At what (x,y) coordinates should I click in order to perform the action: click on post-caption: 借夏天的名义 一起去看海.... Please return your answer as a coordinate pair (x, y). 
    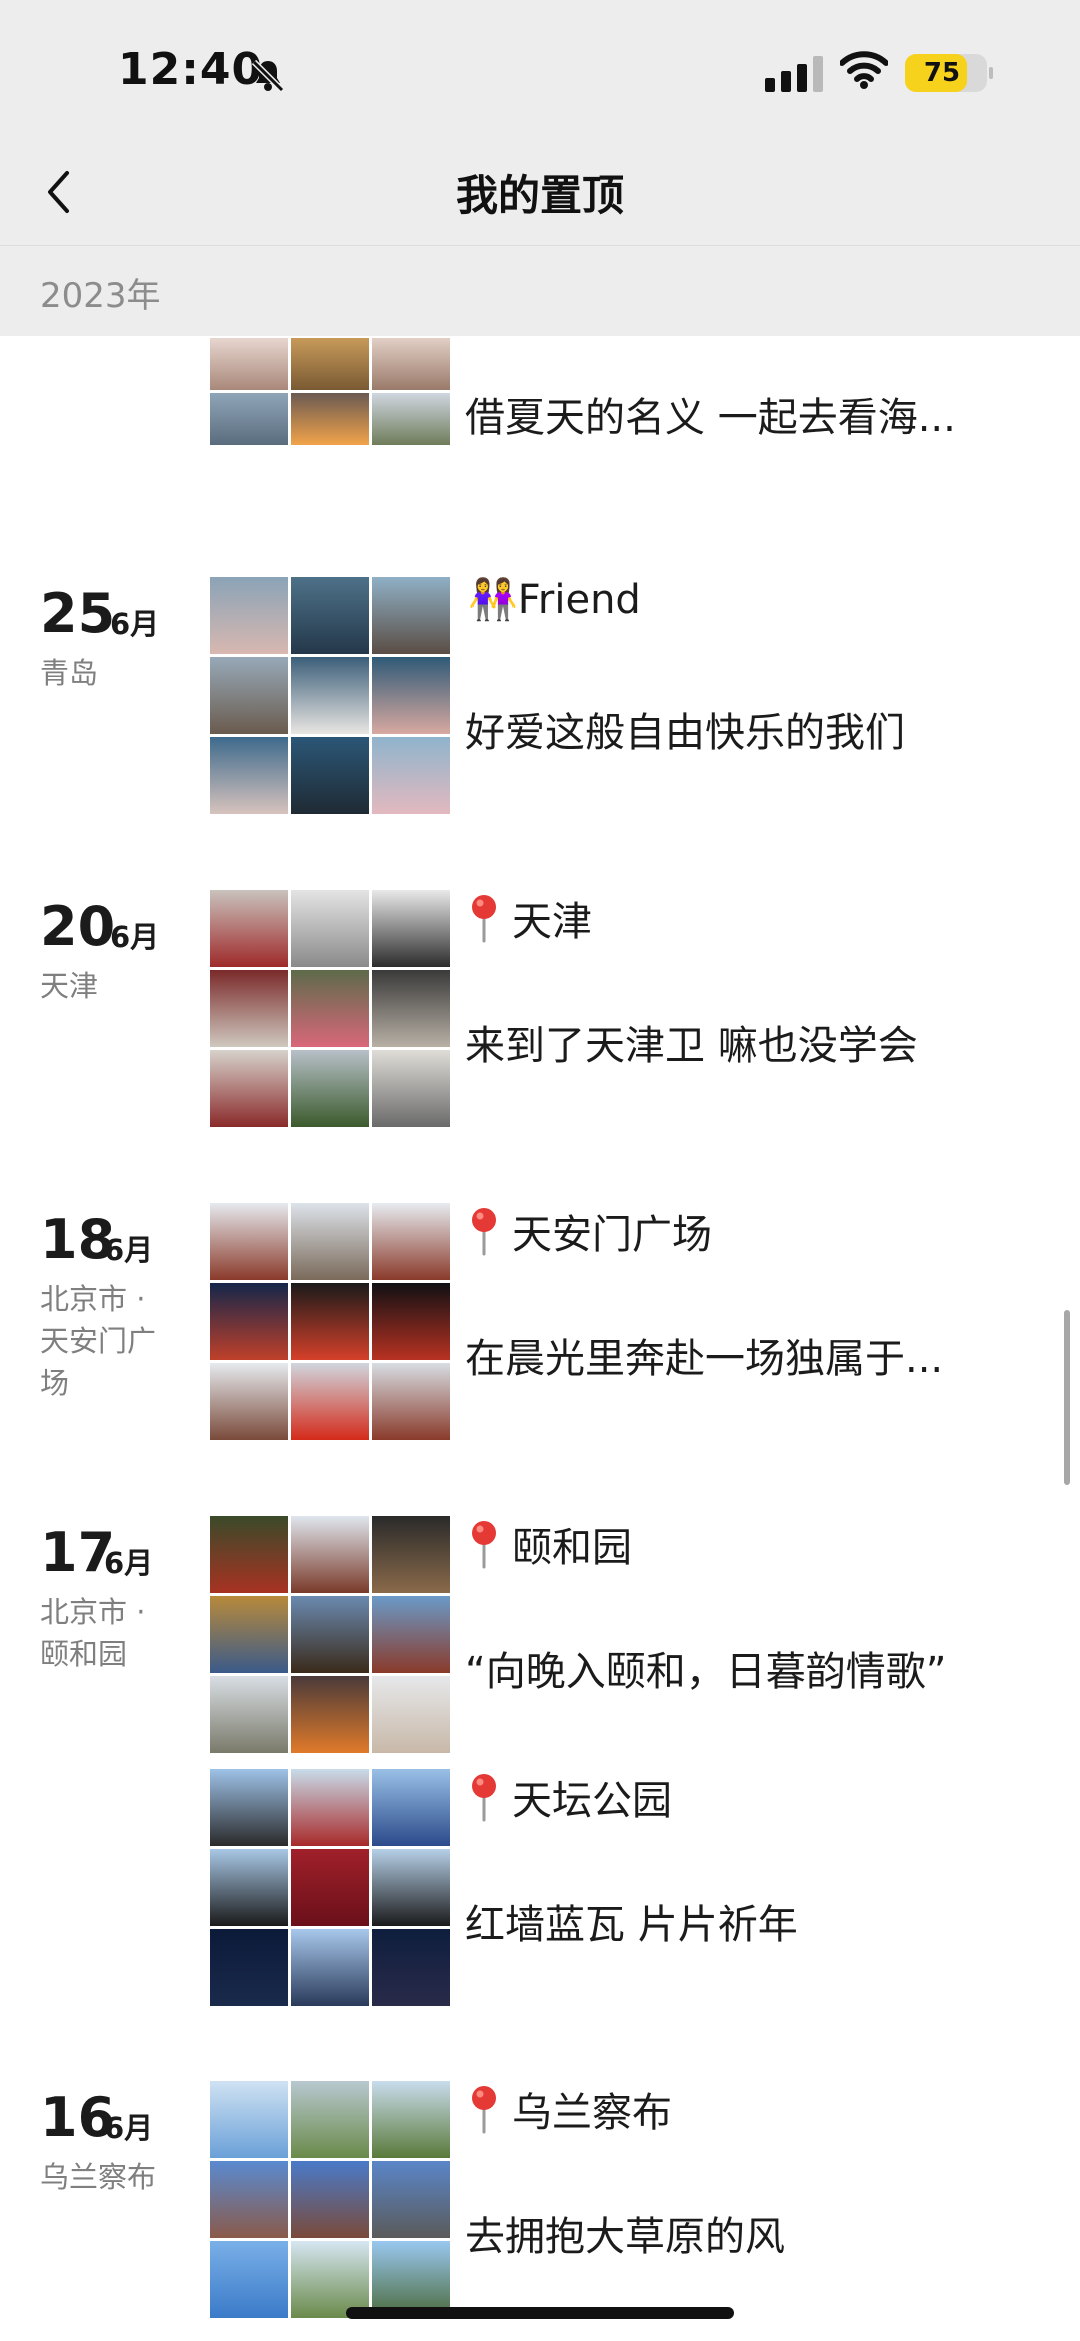
    Looking at the image, I should click on (710, 418).